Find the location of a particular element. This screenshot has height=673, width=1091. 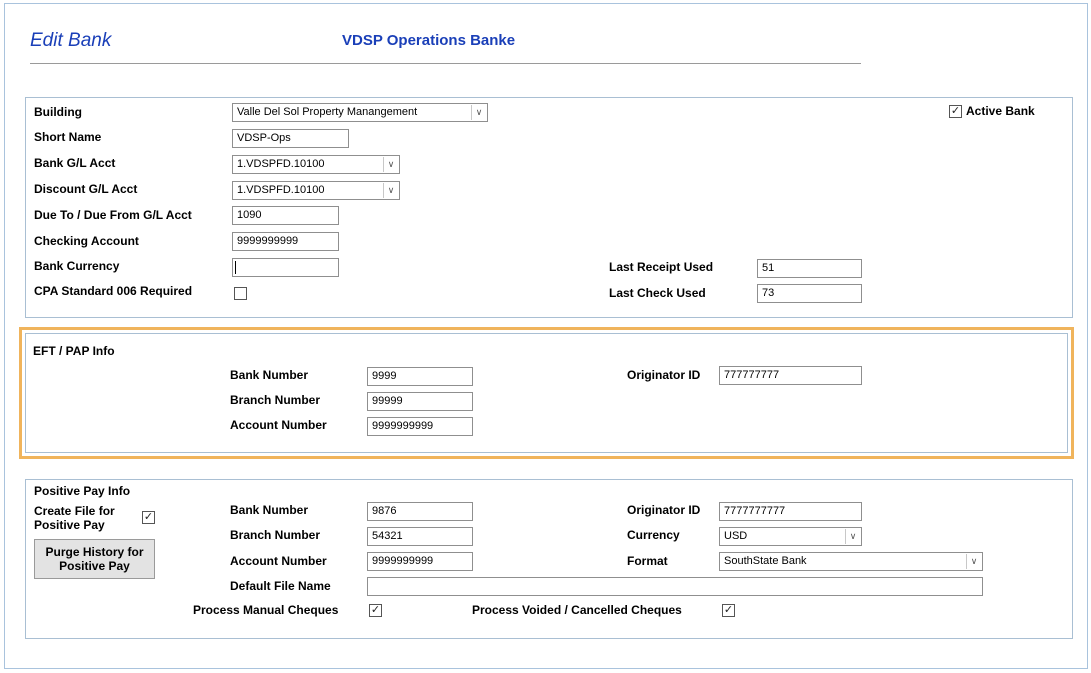

bank-currency-label: Bank Currency is located at coordinates (77, 266).